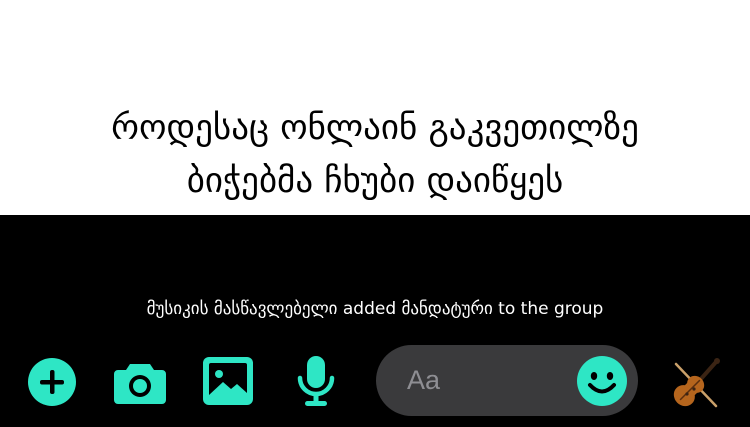 The width and height of the screenshot is (750, 427). Describe the element at coordinates (375, 128) in the screenshot. I see `caption-line-1: როდესაც ონლაინ გაკვეთილზე` at that location.